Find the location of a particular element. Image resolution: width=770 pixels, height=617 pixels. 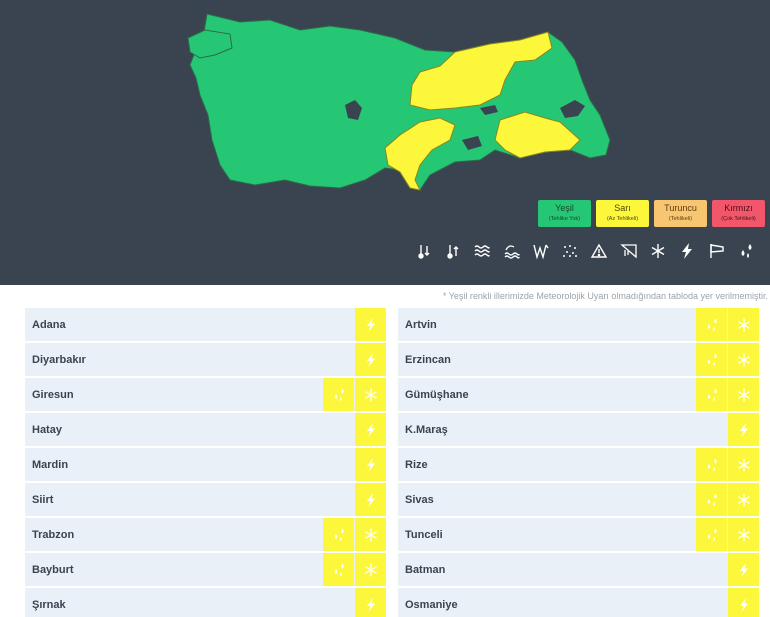

table-row: Siirt is located at coordinates (205, 499).